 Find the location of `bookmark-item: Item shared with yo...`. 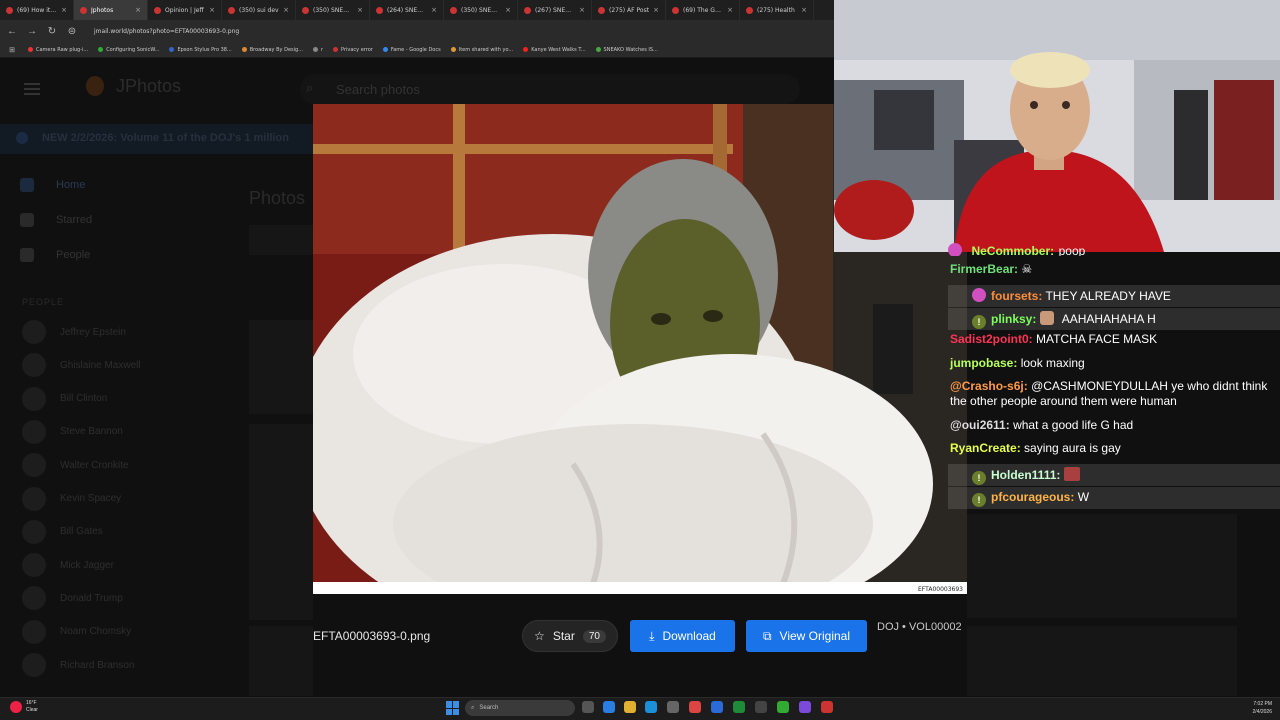

bookmark-item: Item shared with yo... is located at coordinates (481, 50).